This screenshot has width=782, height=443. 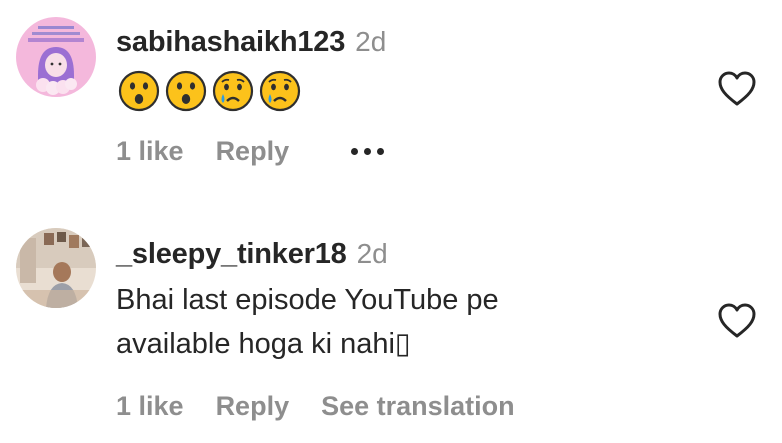 I want to click on see-translation-link: See translation, so click(x=418, y=406).